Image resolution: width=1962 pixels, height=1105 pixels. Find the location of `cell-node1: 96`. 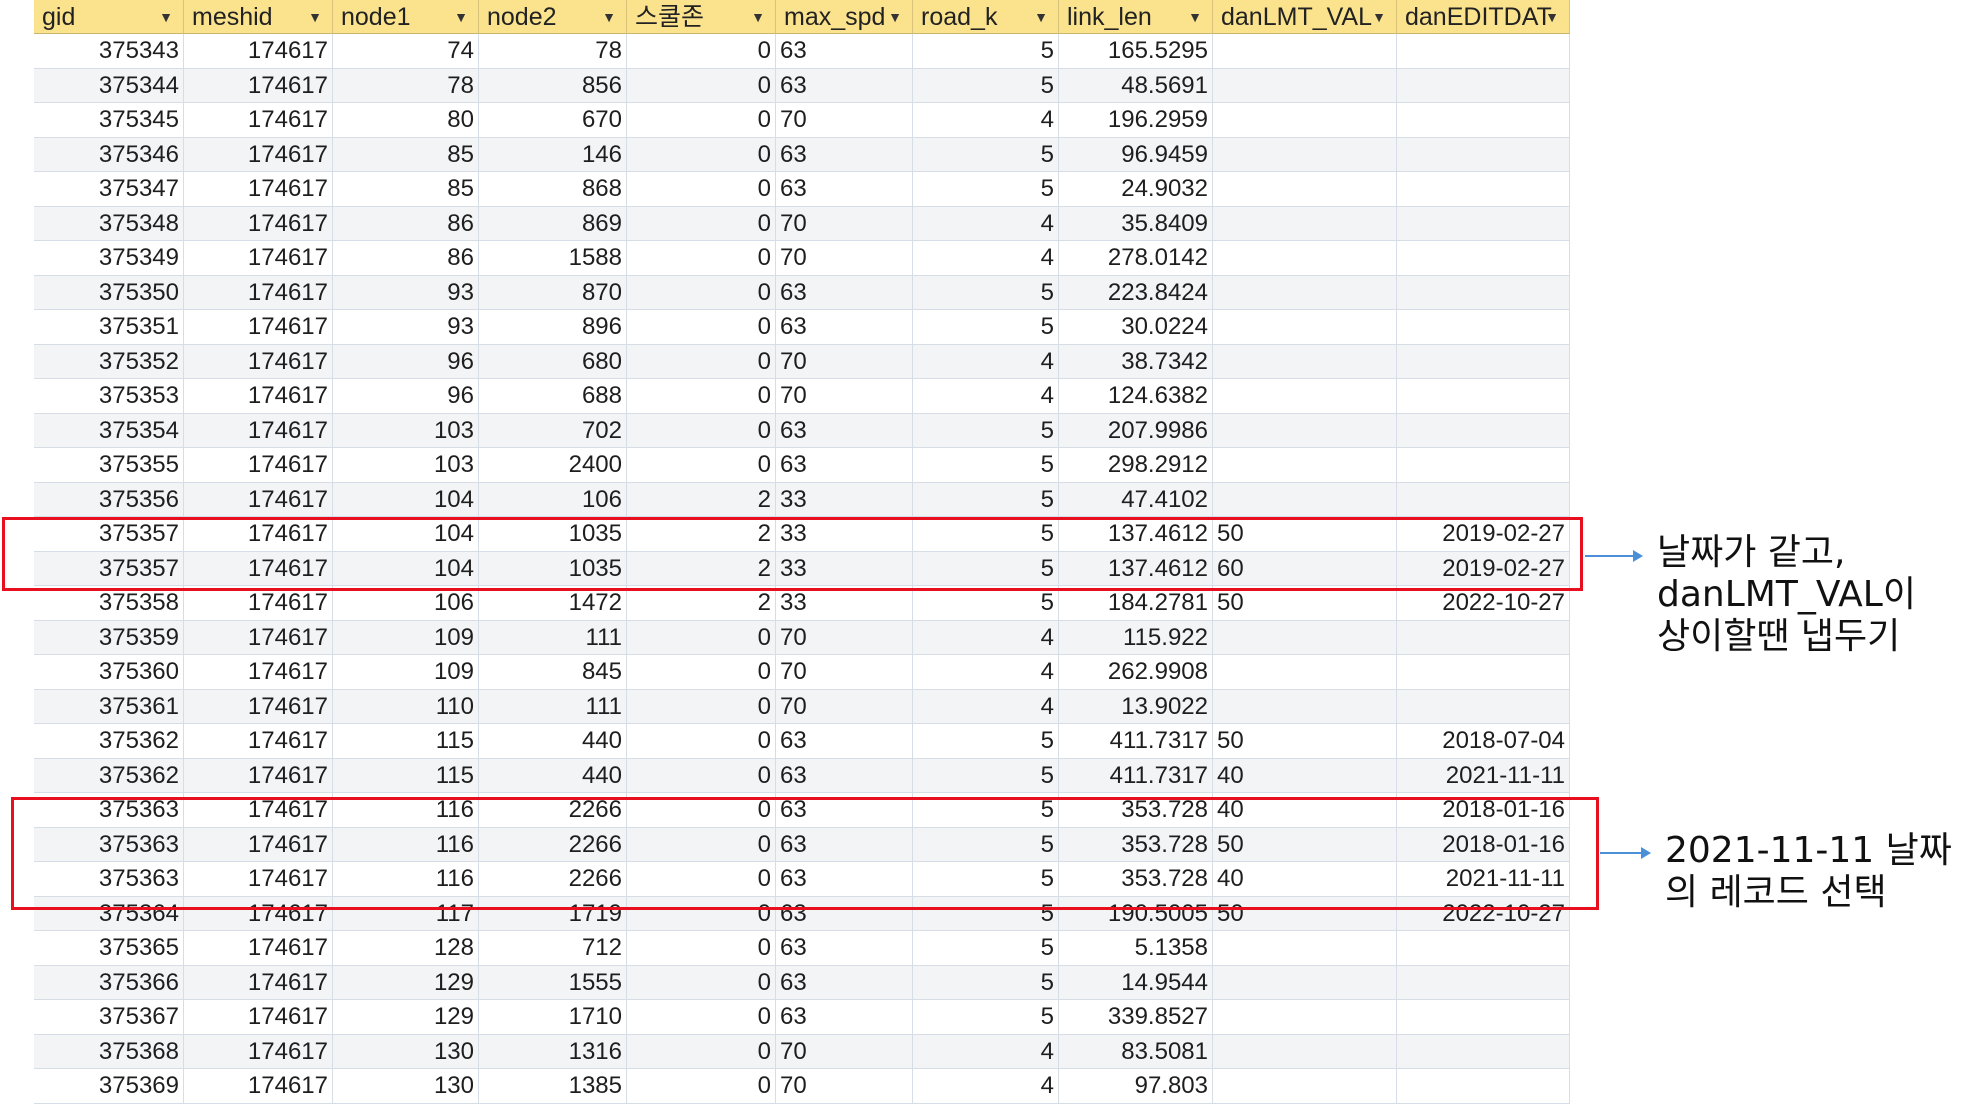

cell-node1: 96 is located at coordinates (406, 396).